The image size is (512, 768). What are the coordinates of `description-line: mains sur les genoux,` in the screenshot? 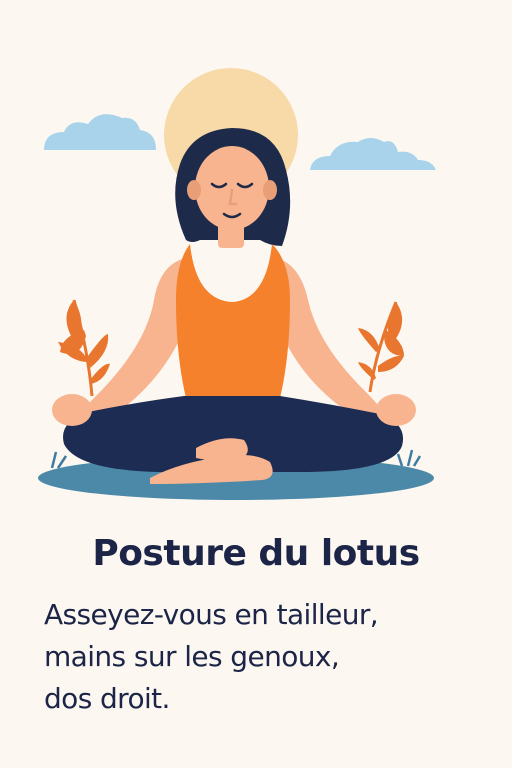 It's located at (192, 656).